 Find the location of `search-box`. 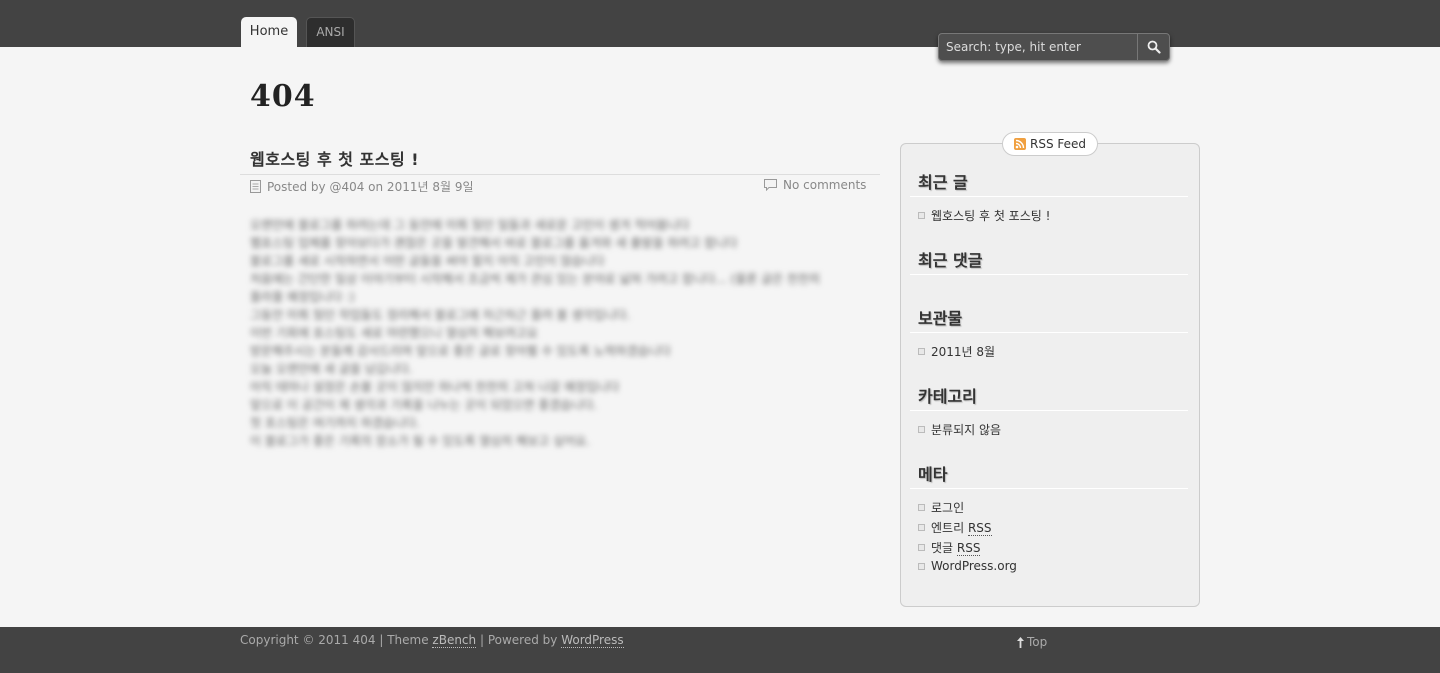

search-box is located at coordinates (1054, 47).